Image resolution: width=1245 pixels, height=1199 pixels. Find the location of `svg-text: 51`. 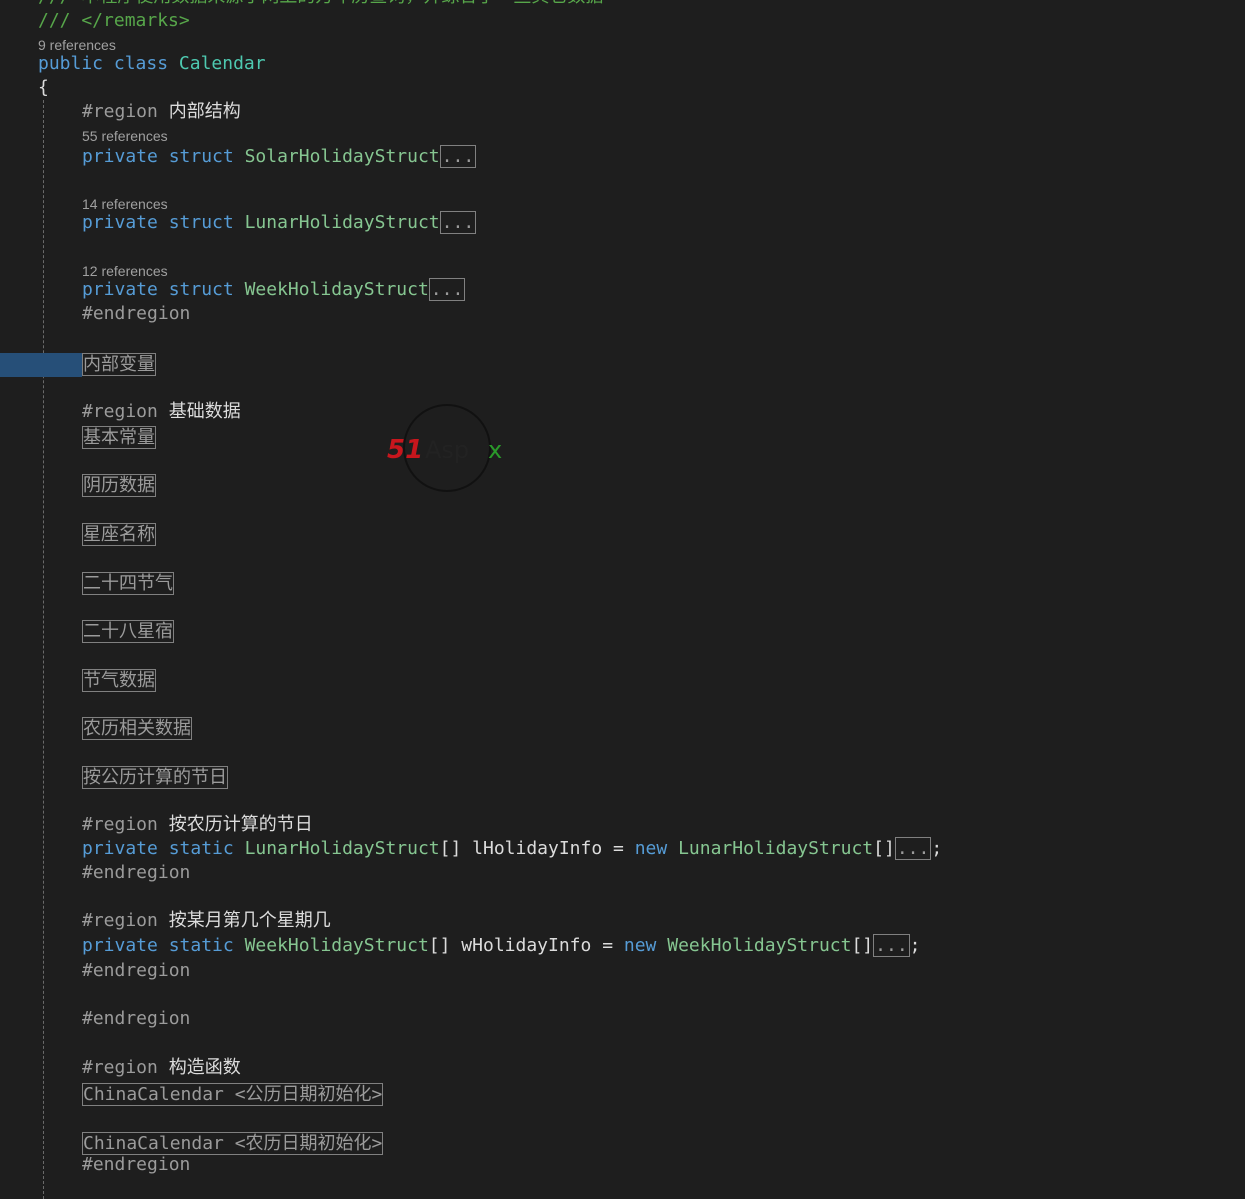

svg-text: 51 is located at coordinates (405, 450).